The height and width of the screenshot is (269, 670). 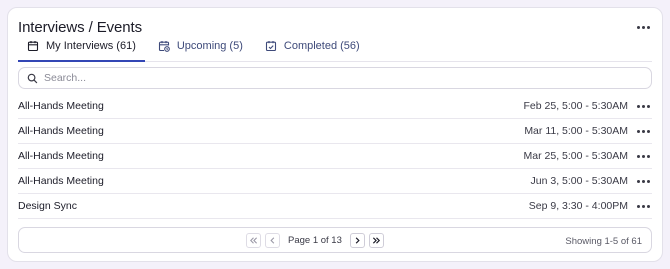 I want to click on calendar-check-icon, so click(x=270, y=46).